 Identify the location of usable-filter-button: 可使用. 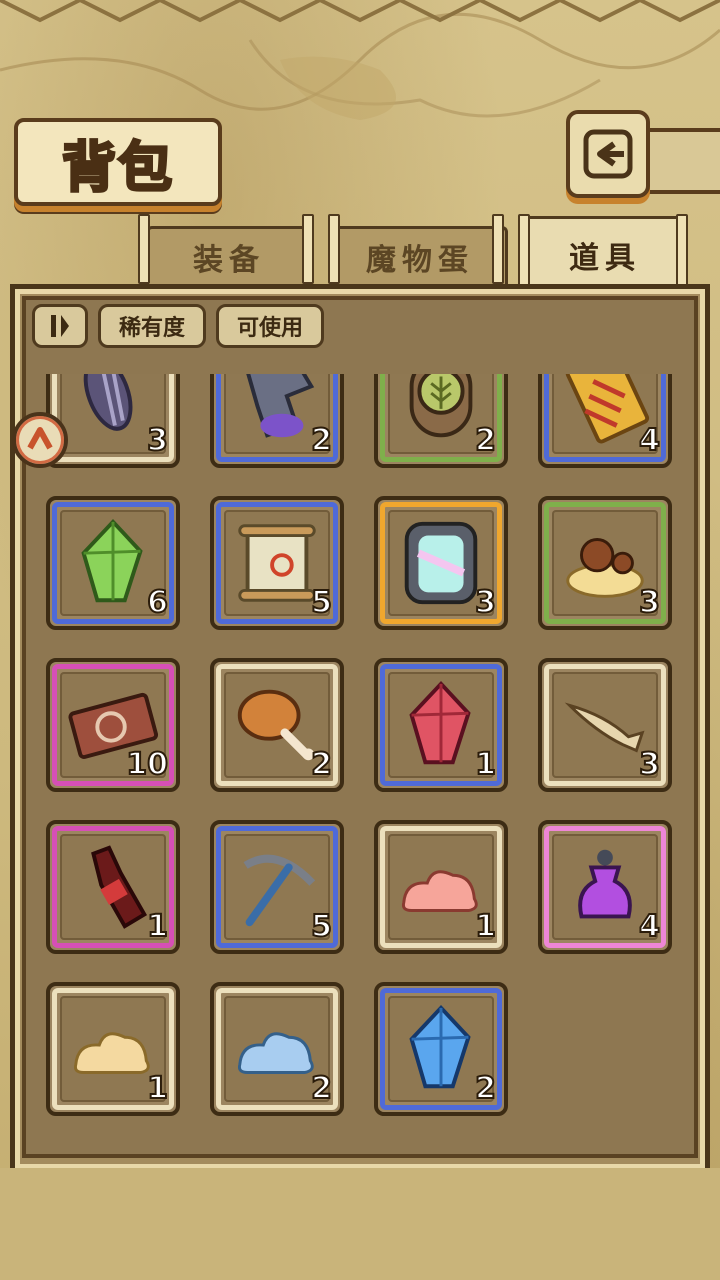
(270, 326).